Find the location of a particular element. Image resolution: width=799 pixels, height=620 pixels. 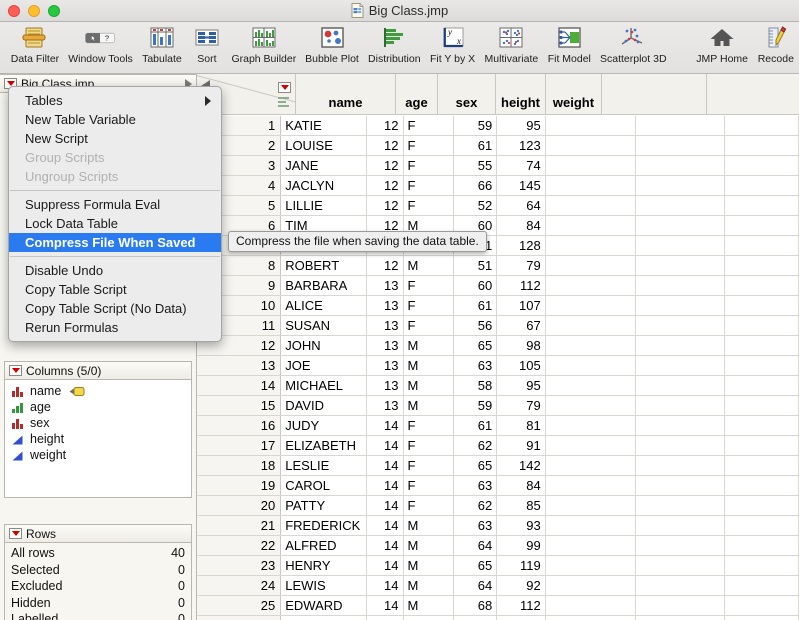

cell-height: 58 is located at coordinates (476, 385).